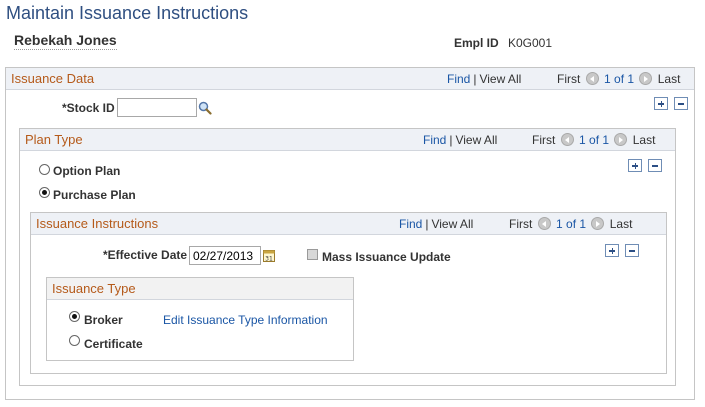 This screenshot has height=407, width=705. I want to click on issuance-data-last: Last, so click(669, 79).